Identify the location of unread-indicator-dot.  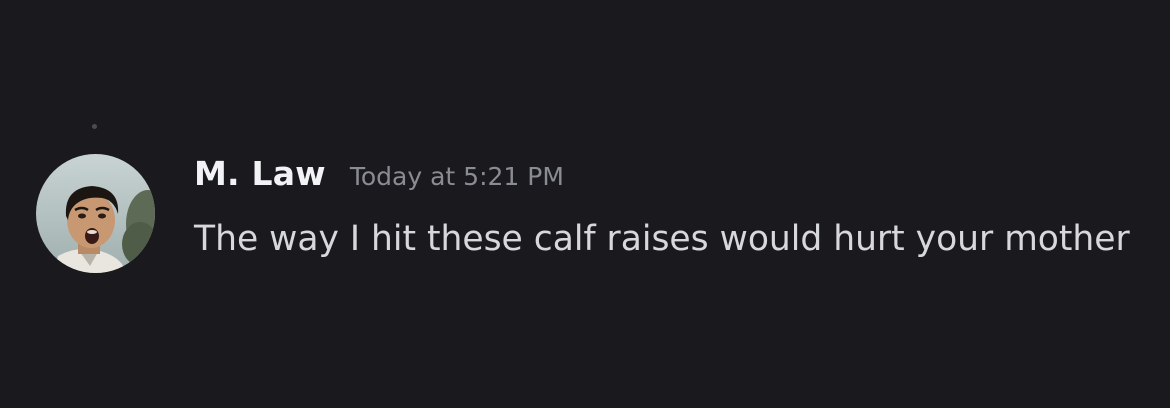
(94, 126).